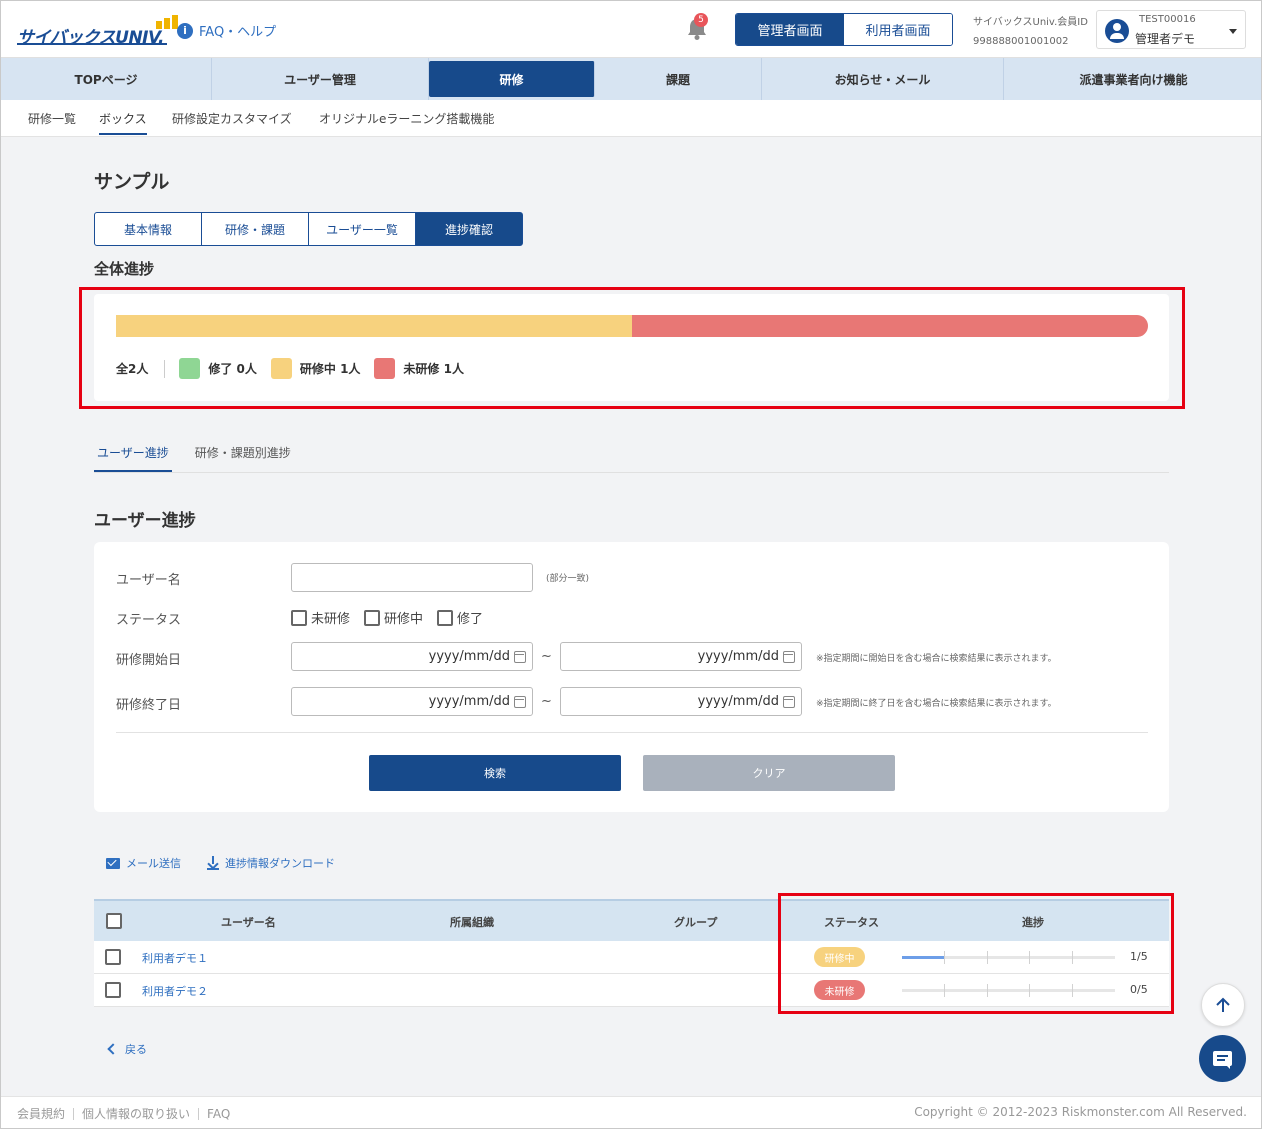 The height and width of the screenshot is (1129, 1262). I want to click on overall-progress-card: 全2人 修了 0人 研修中 1人 未研修 1人, so click(631, 347).